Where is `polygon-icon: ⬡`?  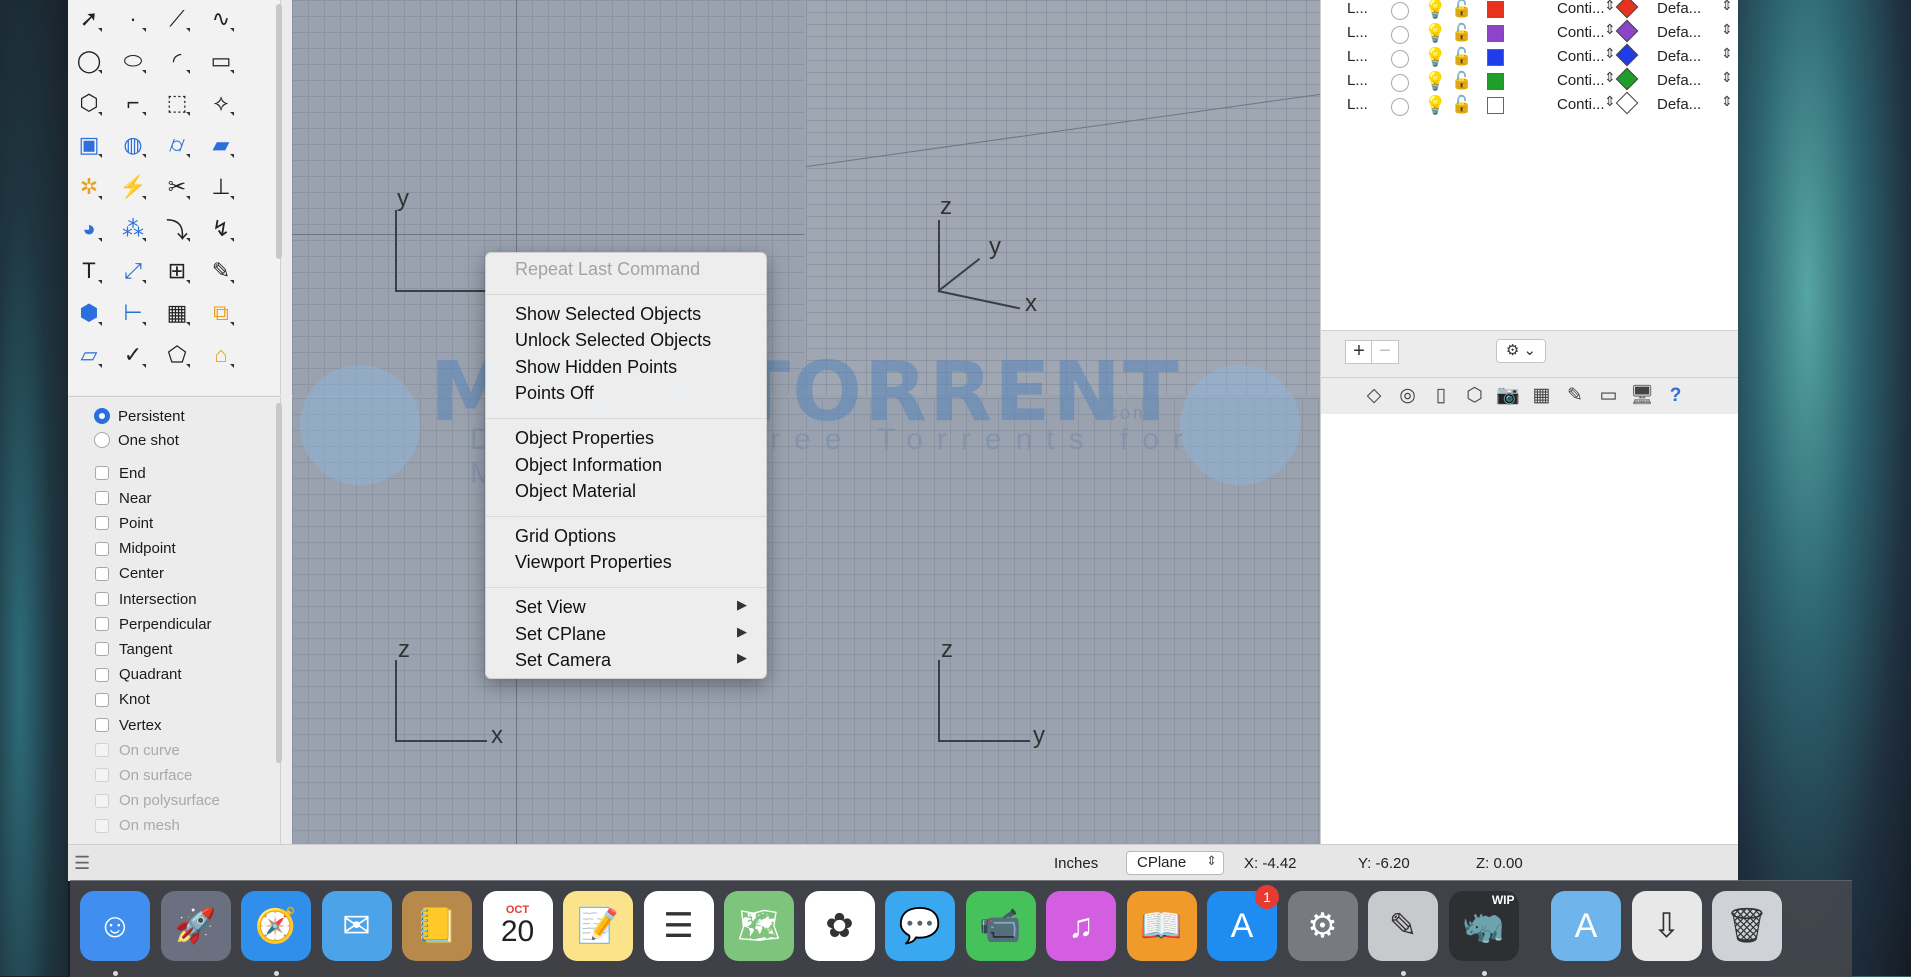
polygon-icon: ⬡ is located at coordinates (89, 103).